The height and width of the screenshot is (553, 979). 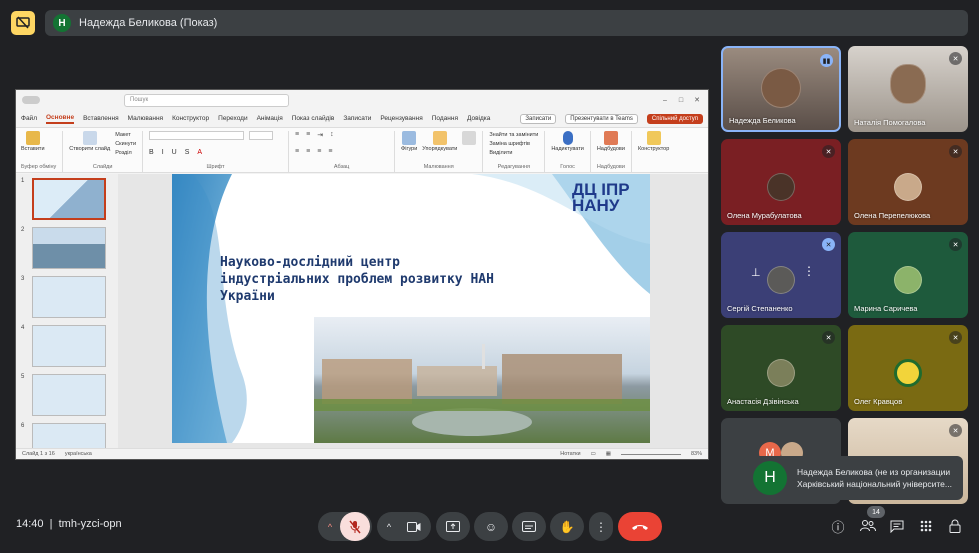 I want to click on participant-tile: ✕ Олена Мурабулатова, so click(x=781, y=182).